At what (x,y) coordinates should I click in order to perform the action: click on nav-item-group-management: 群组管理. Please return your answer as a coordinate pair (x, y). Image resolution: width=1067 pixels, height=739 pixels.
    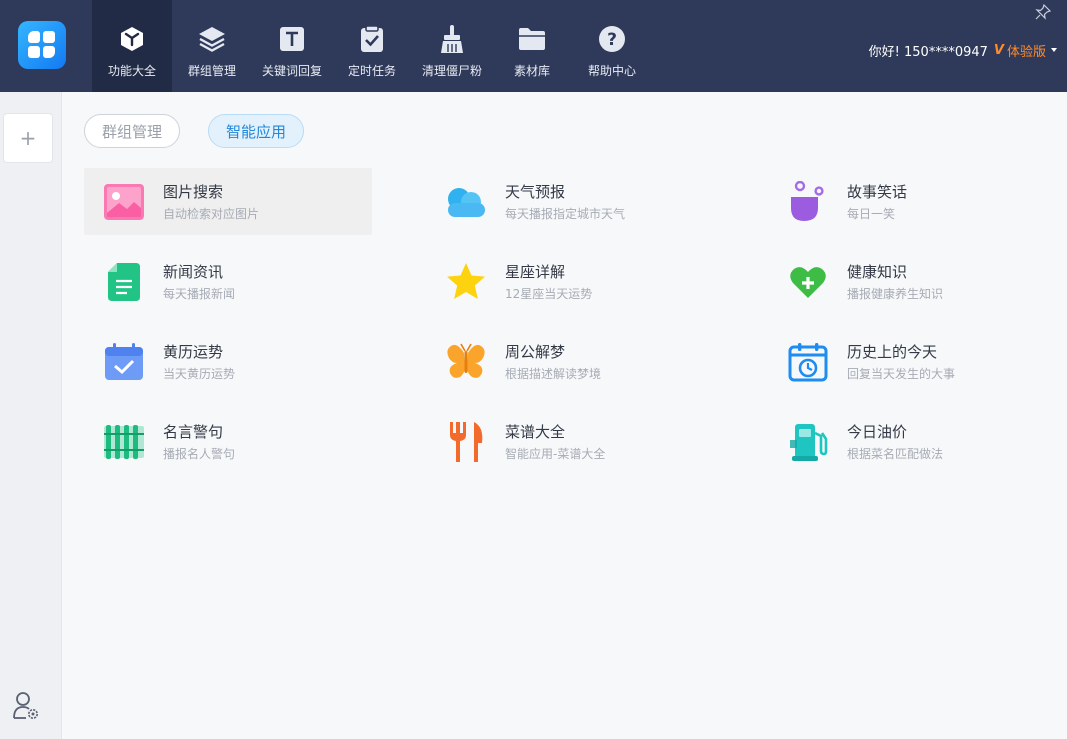
    Looking at the image, I should click on (212, 46).